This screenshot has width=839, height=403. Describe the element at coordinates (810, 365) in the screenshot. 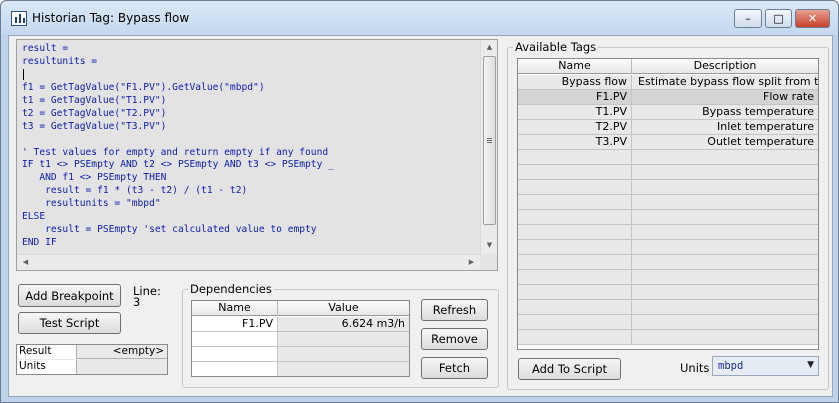

I see `dropdown-arrow-icon: ▼` at that location.